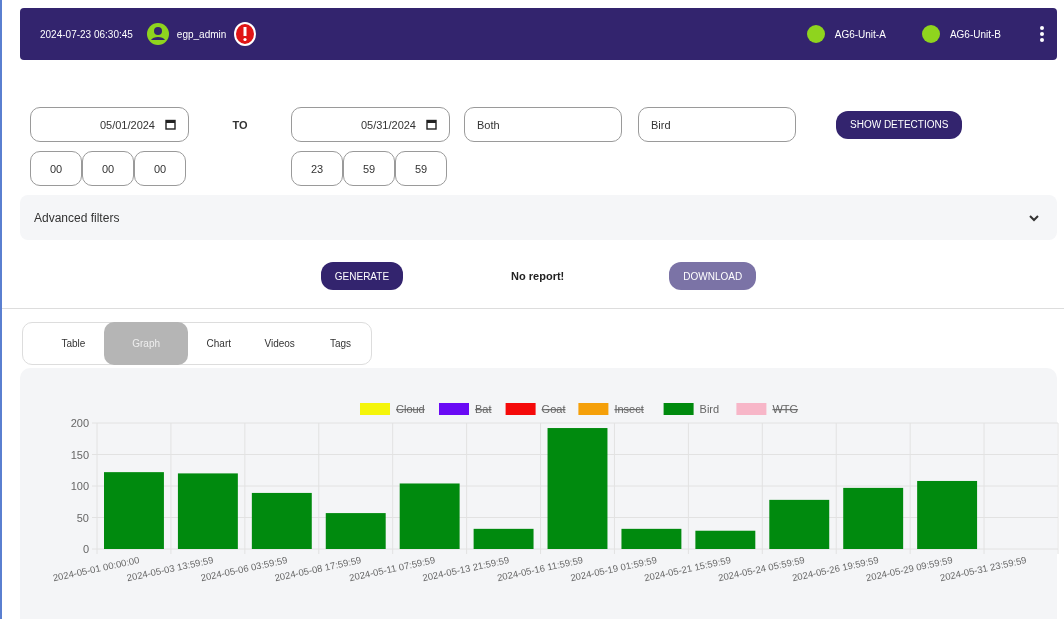 Image resolution: width=1064 pixels, height=619 pixels. What do you see at coordinates (362, 276) in the screenshot?
I see `generate-button: GENERATE` at bounding box center [362, 276].